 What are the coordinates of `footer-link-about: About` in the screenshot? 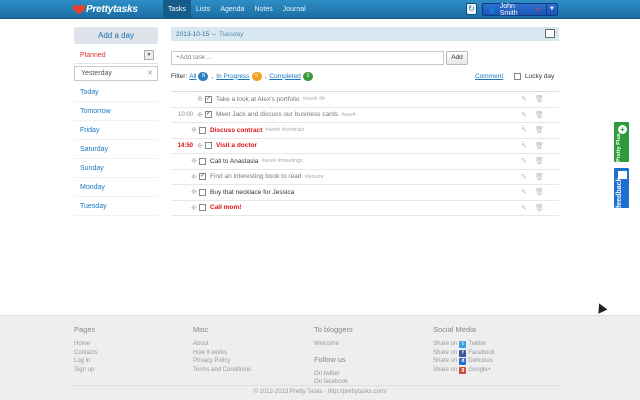 It's located at (222, 344).